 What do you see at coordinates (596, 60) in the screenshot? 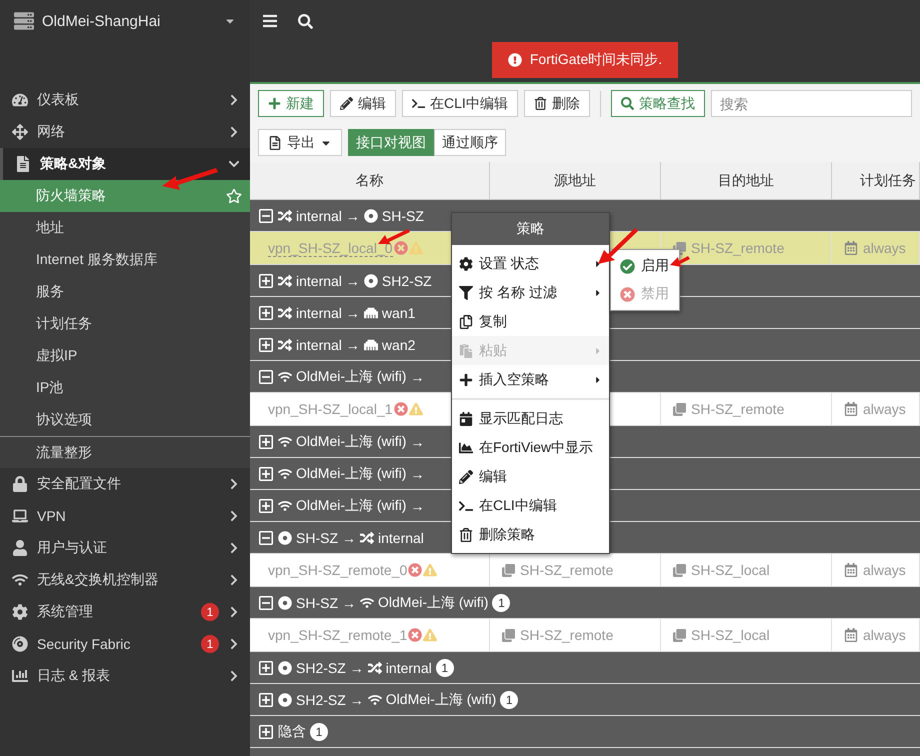
I see `banner-text: FortiGate时间未同步.` at bounding box center [596, 60].